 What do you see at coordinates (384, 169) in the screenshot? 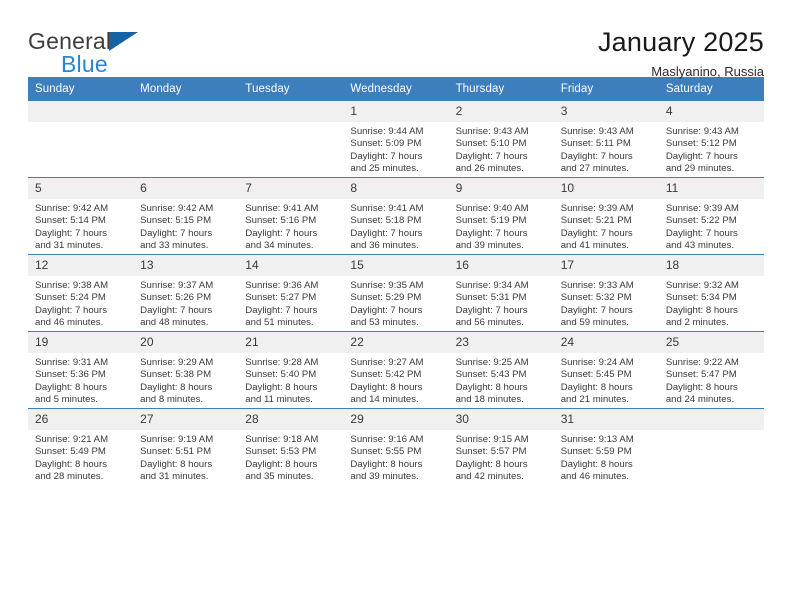
I see `day-detail-line: and 25 minutes.` at bounding box center [384, 169].